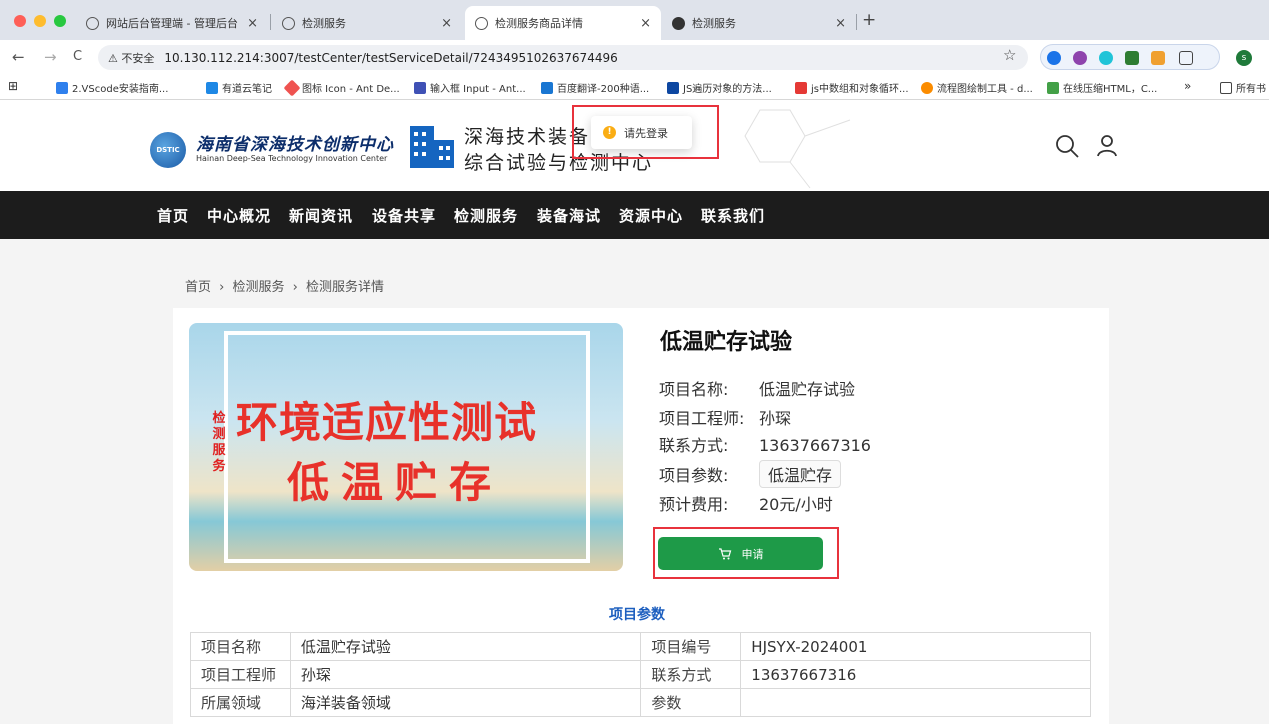 The height and width of the screenshot is (724, 1269). I want to click on extensions-group, so click(1130, 57).